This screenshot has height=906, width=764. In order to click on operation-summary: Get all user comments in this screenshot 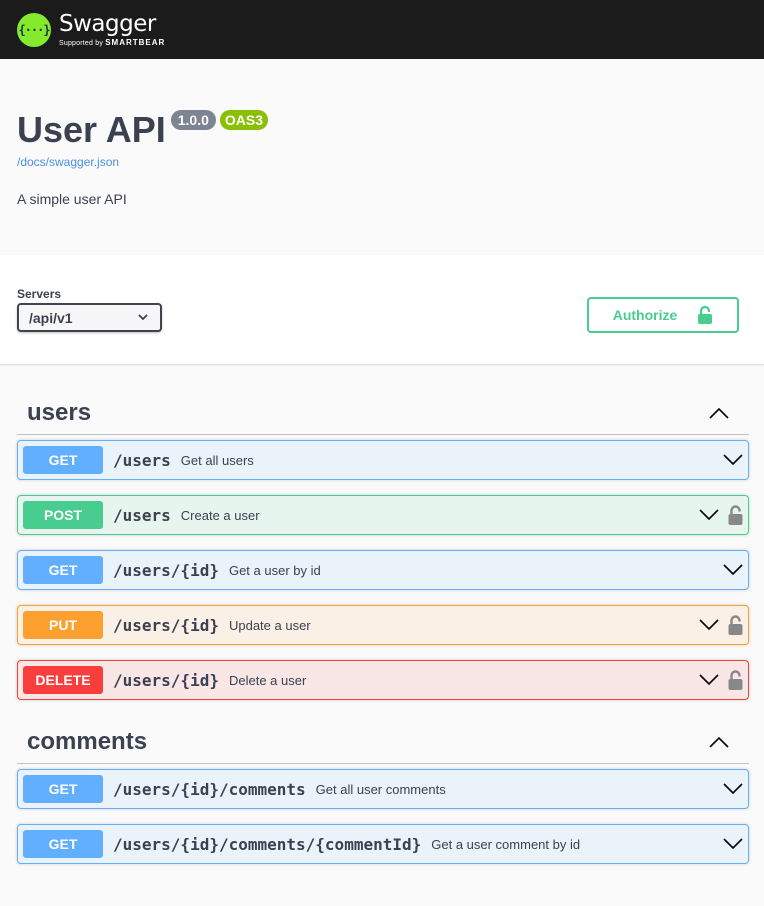, I will do `click(380, 789)`.